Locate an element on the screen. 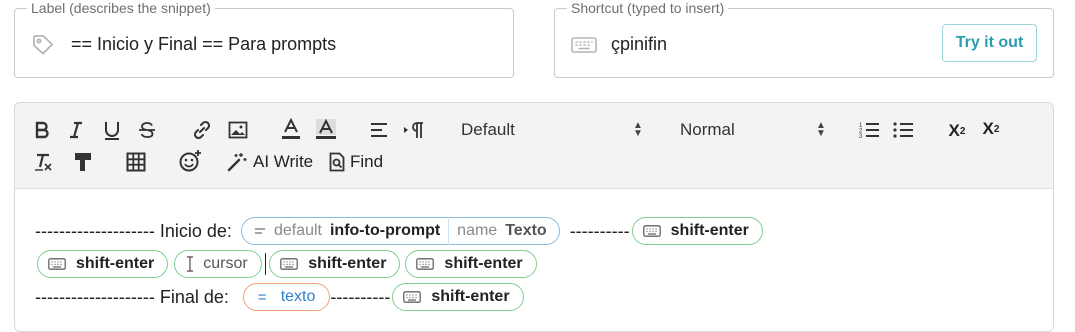 The width and height of the screenshot is (1075, 332). find-button: Find is located at coordinates (364, 162).